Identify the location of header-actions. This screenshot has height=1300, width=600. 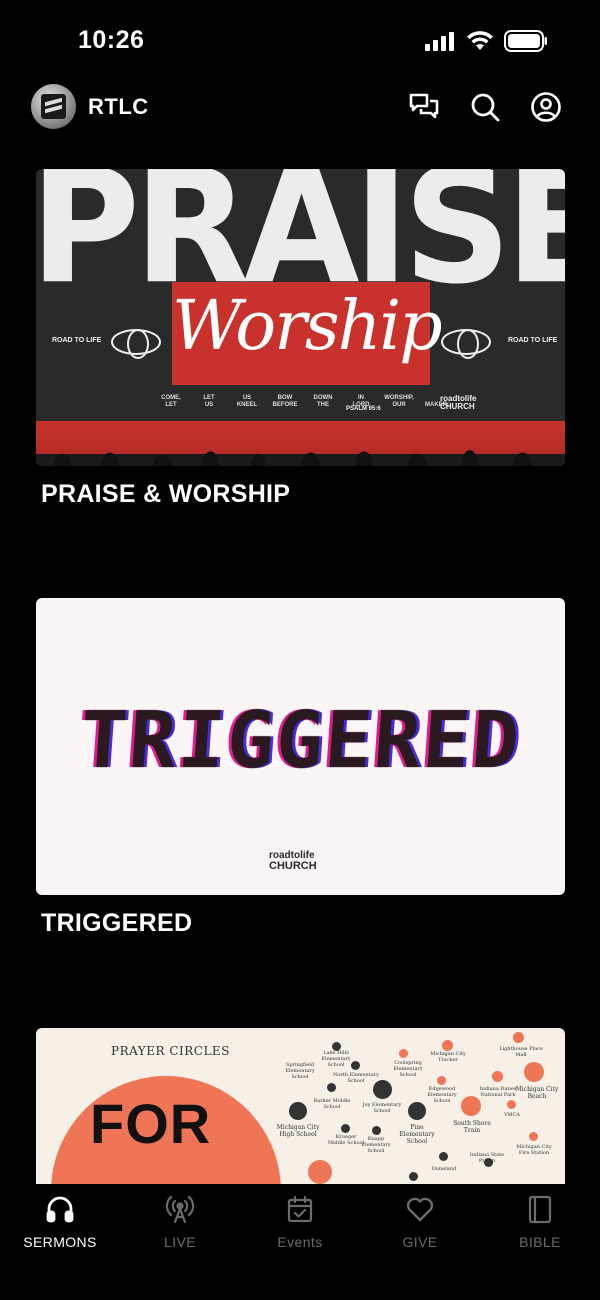
(485, 107).